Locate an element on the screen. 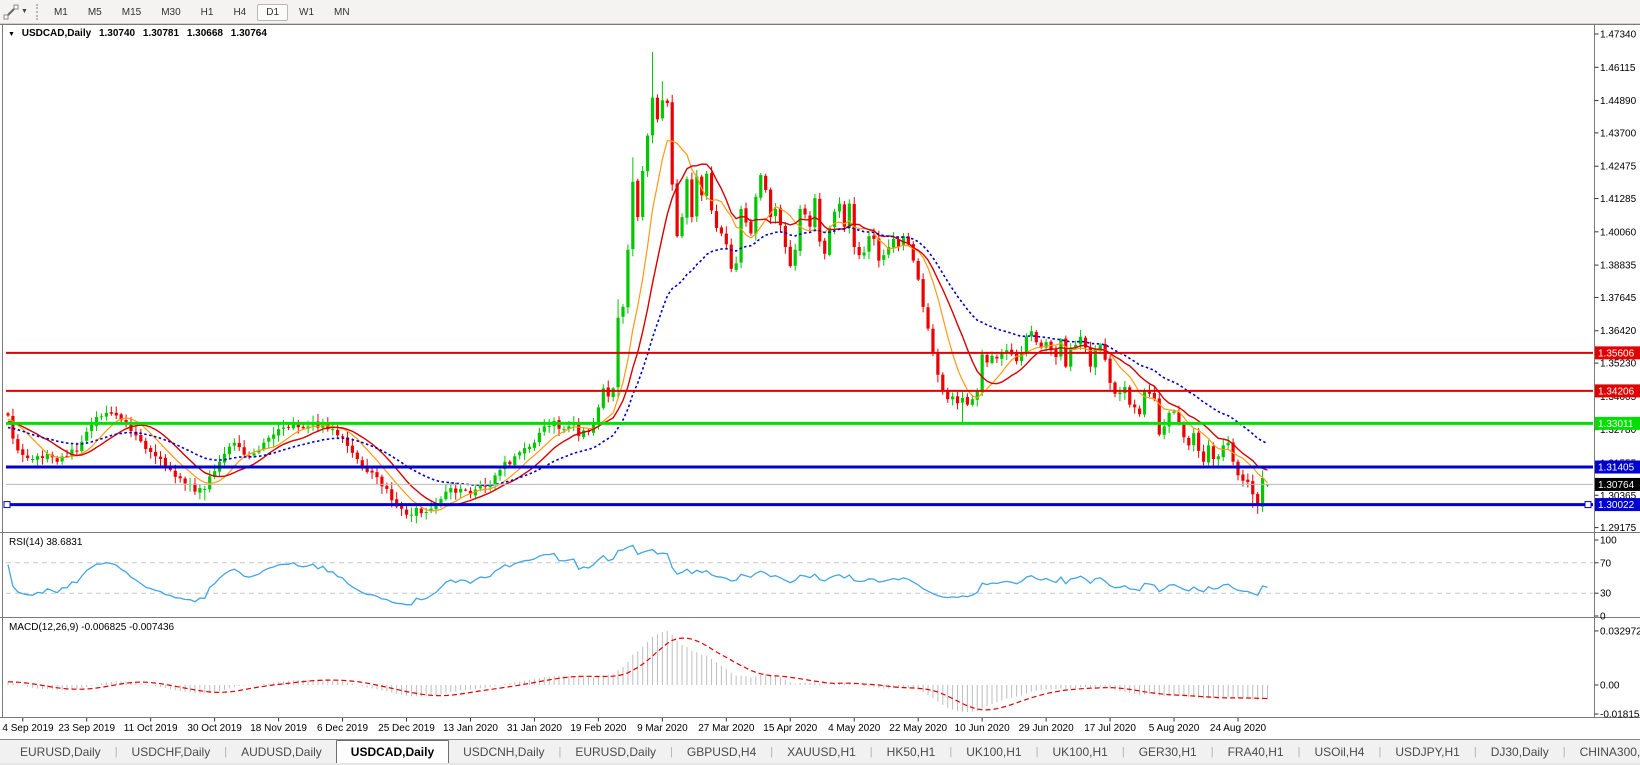  tab-ger30-h1: GER30,H1 is located at coordinates (1168, 752).